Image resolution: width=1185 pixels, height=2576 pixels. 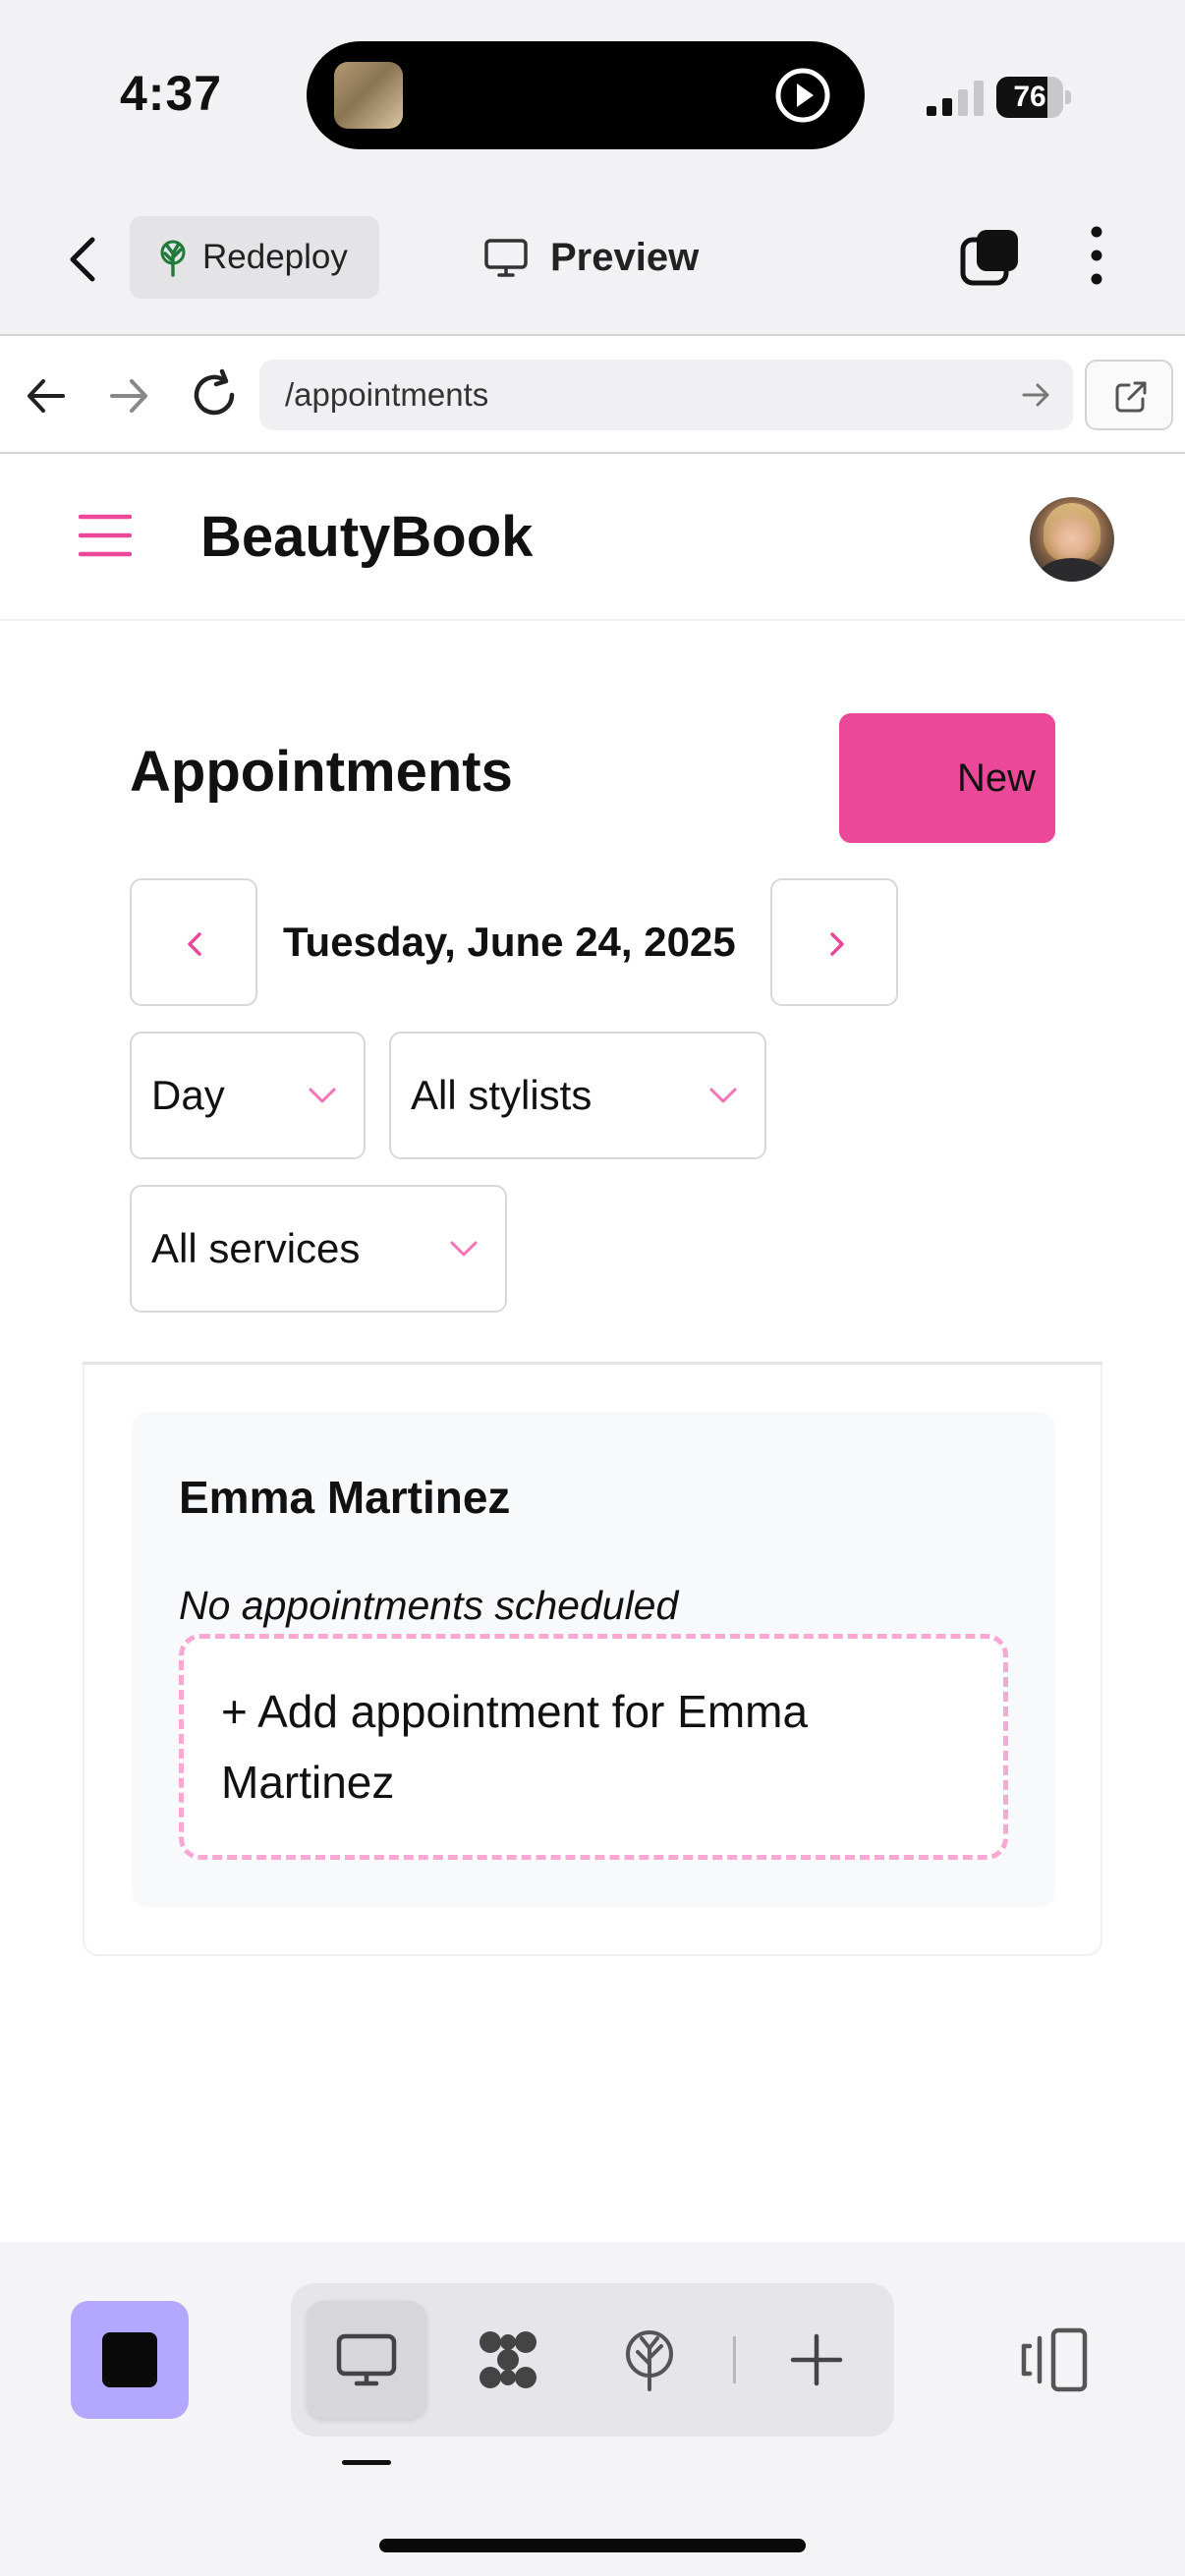 I want to click on new-button-label: New, so click(x=996, y=778).